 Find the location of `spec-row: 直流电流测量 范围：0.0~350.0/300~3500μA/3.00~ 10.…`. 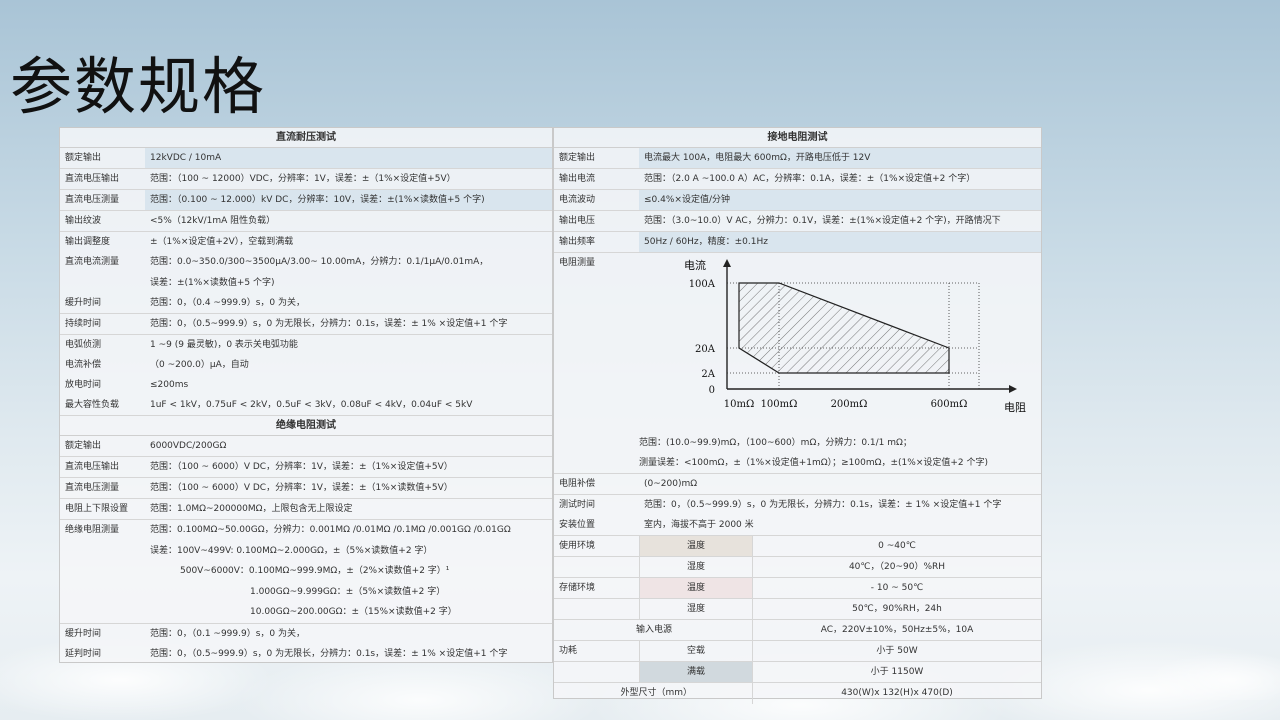

spec-row: 直流电流测量 范围：0.0~350.0/300~3500μA/3.00~ 10.… is located at coordinates (306, 272).